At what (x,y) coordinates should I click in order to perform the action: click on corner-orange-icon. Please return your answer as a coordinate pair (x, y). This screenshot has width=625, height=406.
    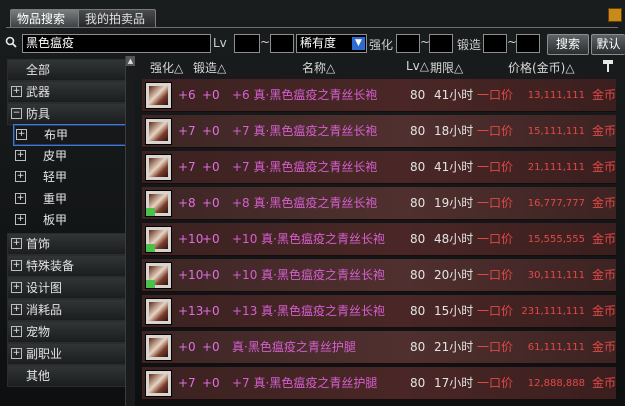
    Looking at the image, I should click on (615, 15).